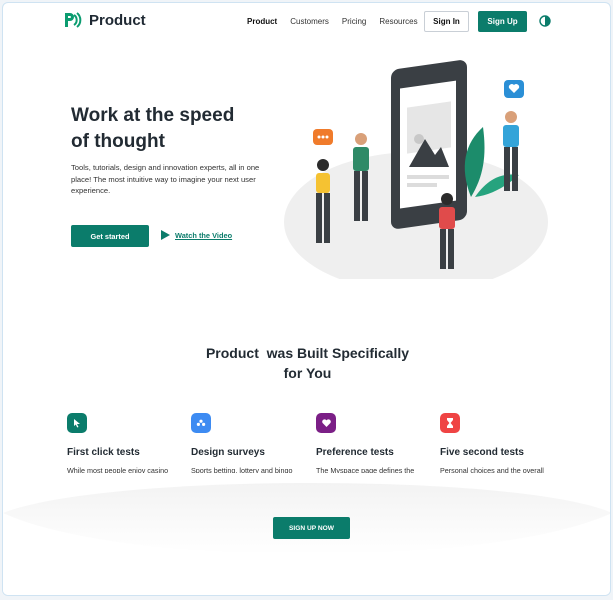 This screenshot has height=600, width=613. Describe the element at coordinates (307, 363) in the screenshot. I see `features-title: Product was Built Specifically for You` at that location.